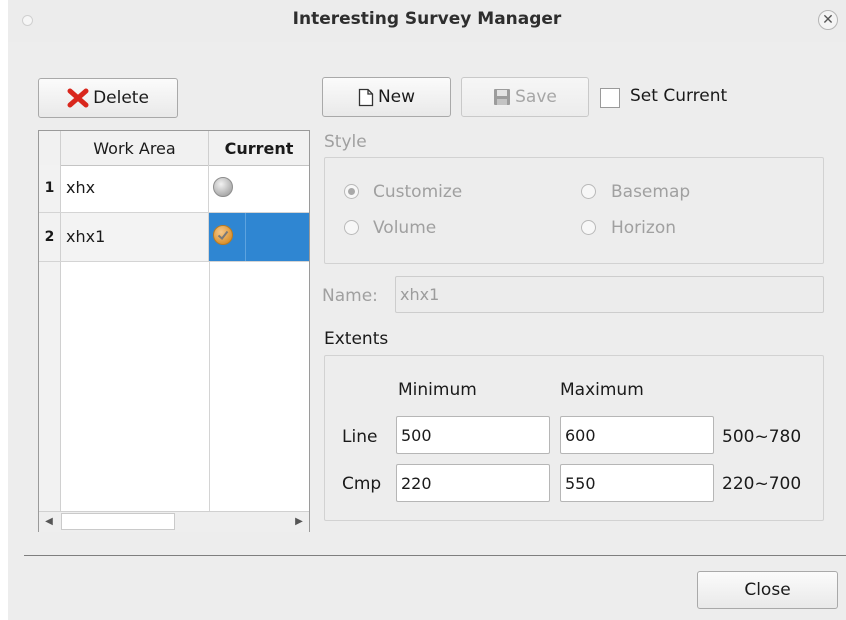 This screenshot has width=846, height=620. Describe the element at coordinates (637, 435) in the screenshot. I see `line-maximum-input` at that location.